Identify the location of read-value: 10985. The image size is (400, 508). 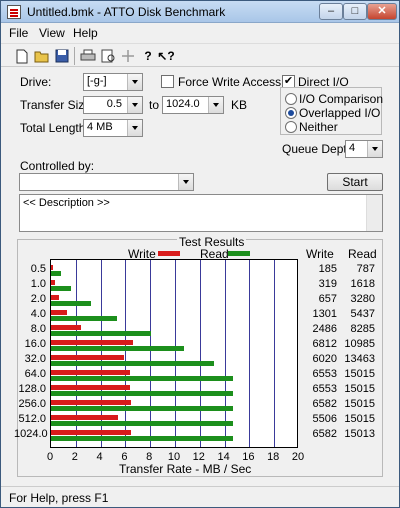
(359, 343).